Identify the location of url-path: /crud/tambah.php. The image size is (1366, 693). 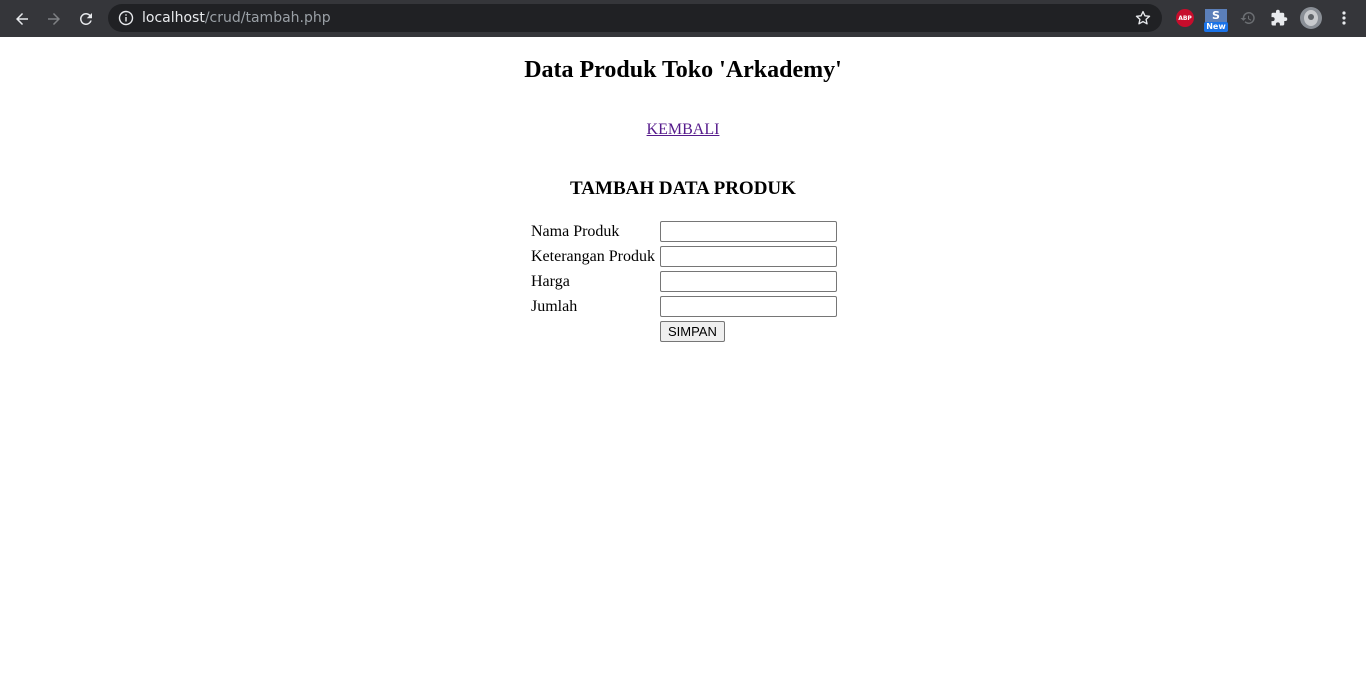
(267, 18).